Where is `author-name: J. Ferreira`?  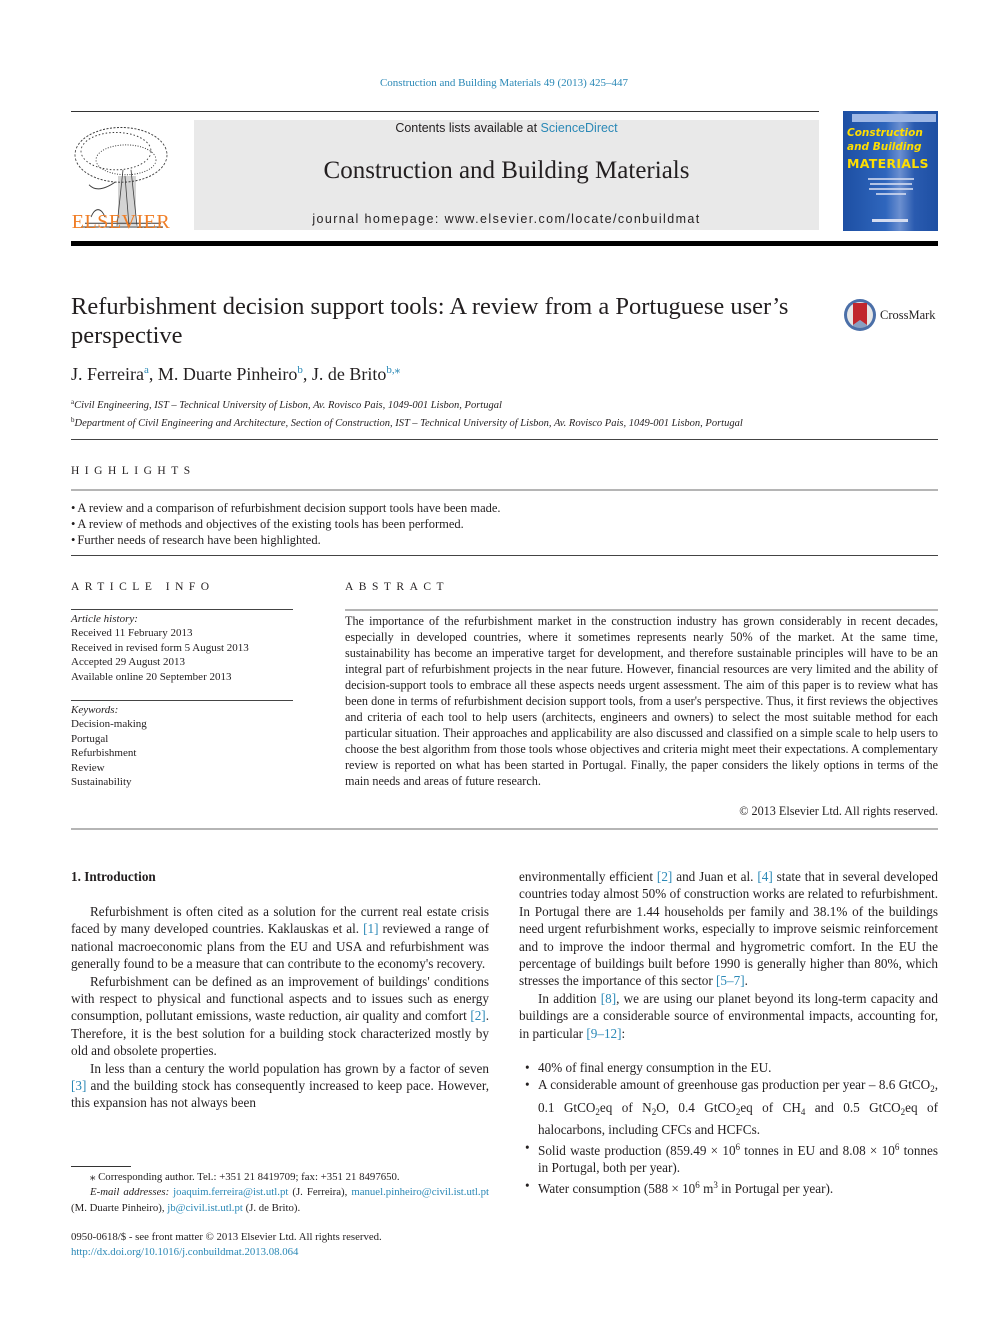
author-name: J. Ferreira is located at coordinates (107, 374).